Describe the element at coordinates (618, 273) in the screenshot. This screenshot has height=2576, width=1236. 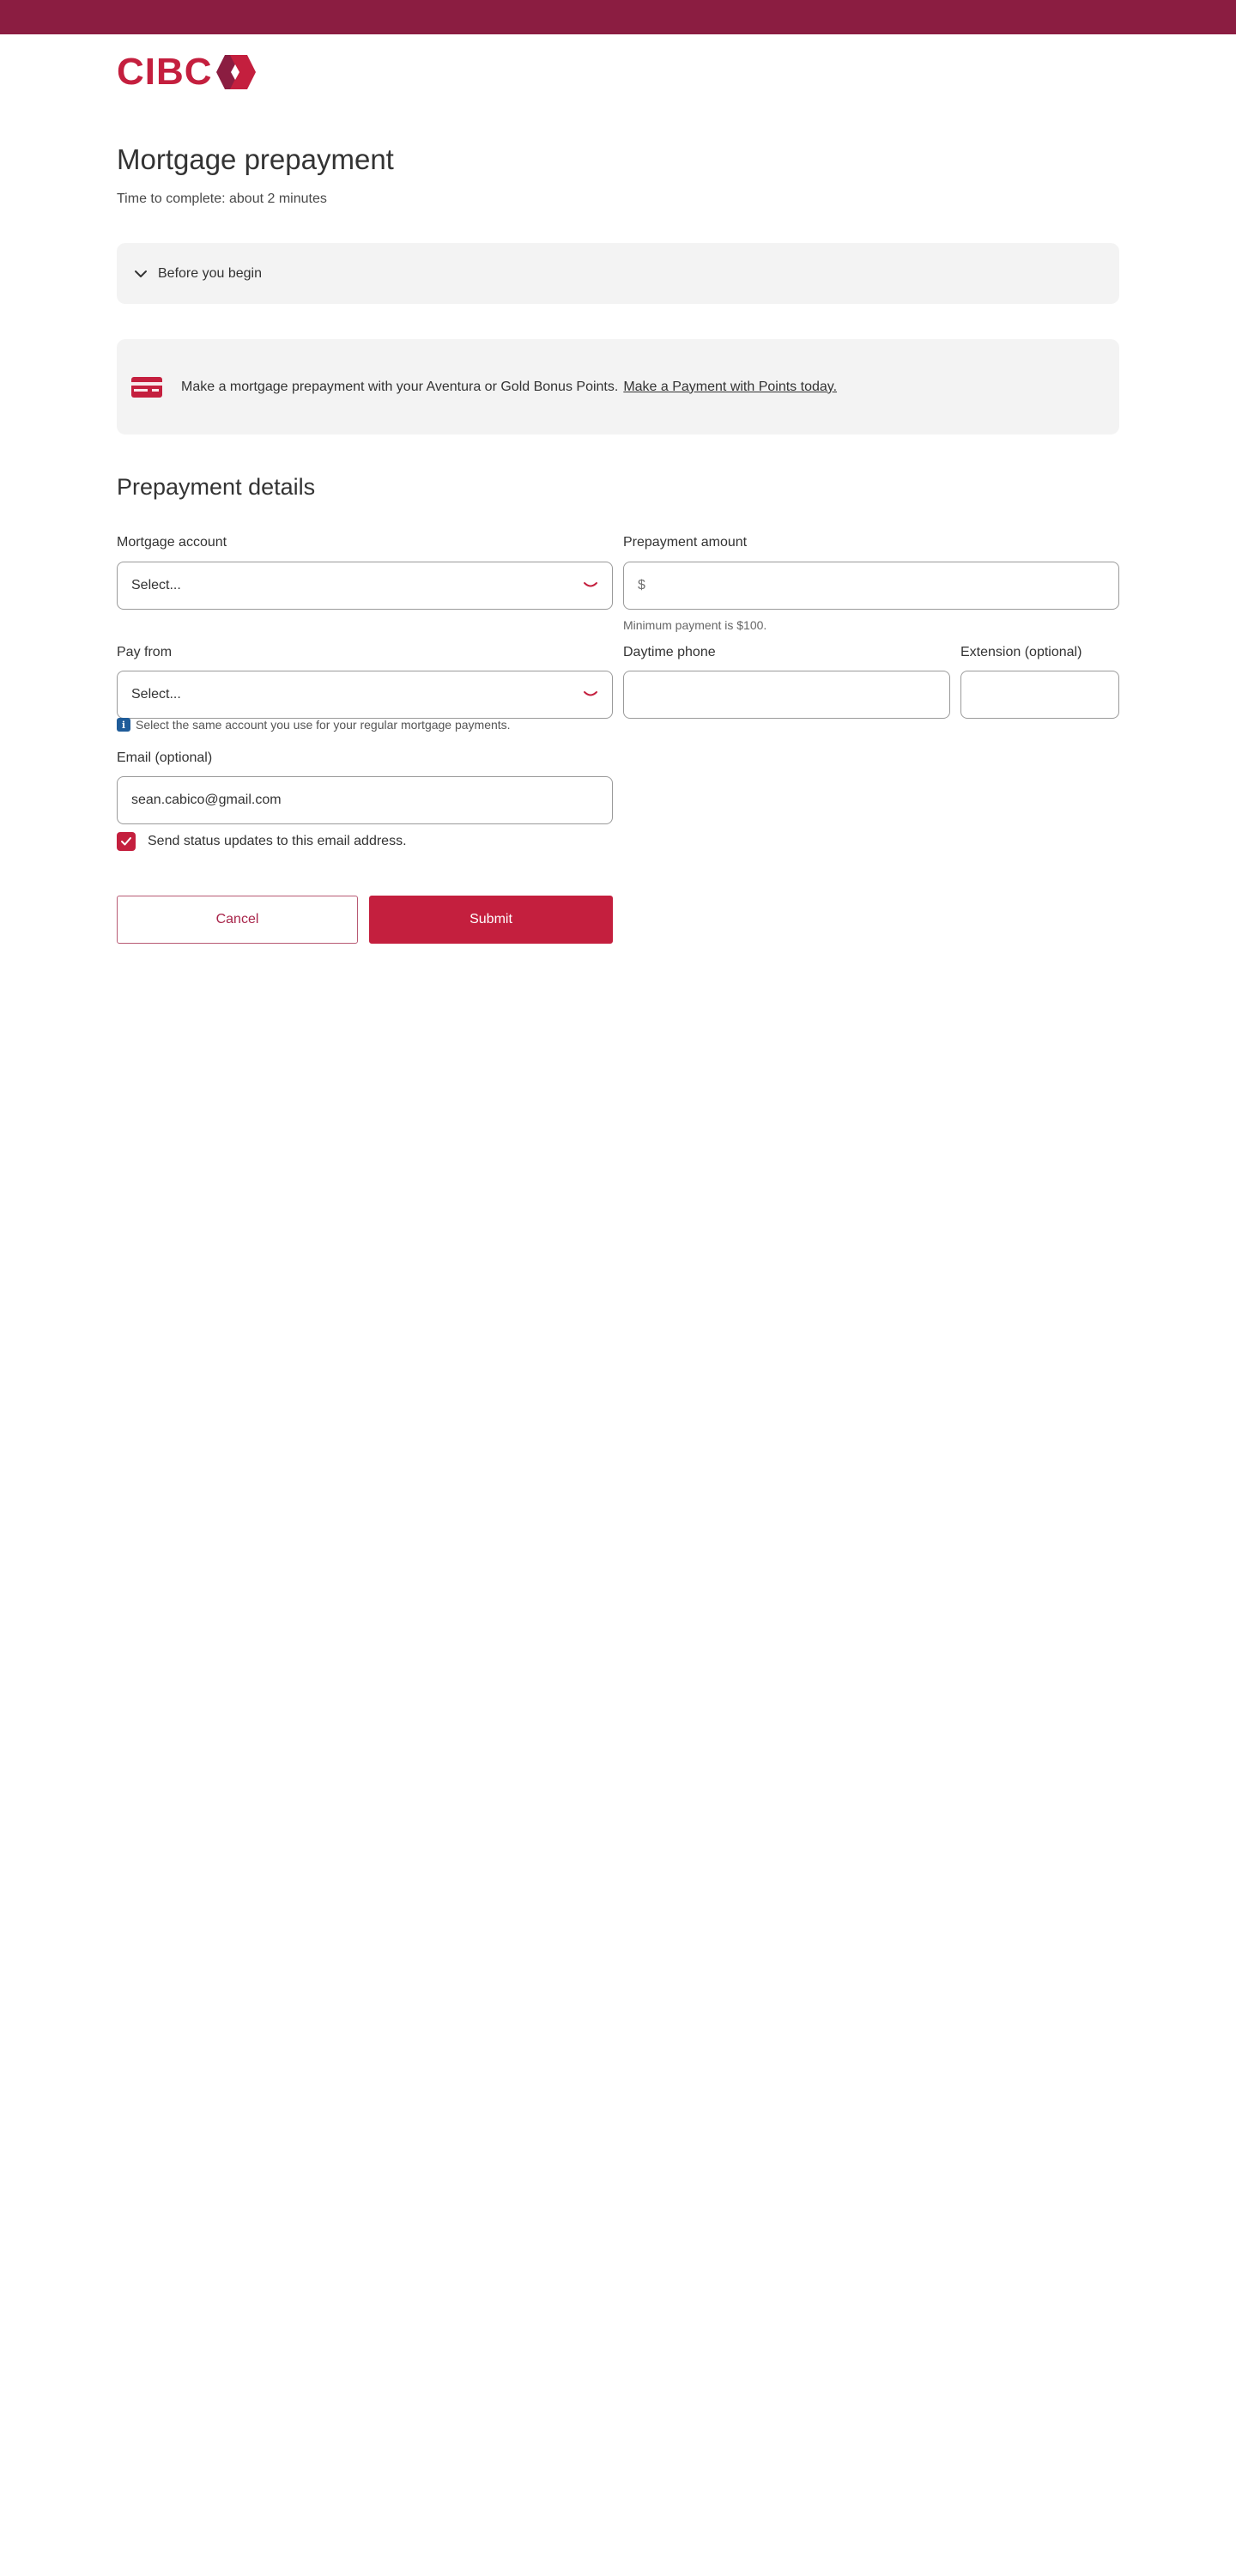
I see `before-you-begin-accordion: Before you begin` at that location.